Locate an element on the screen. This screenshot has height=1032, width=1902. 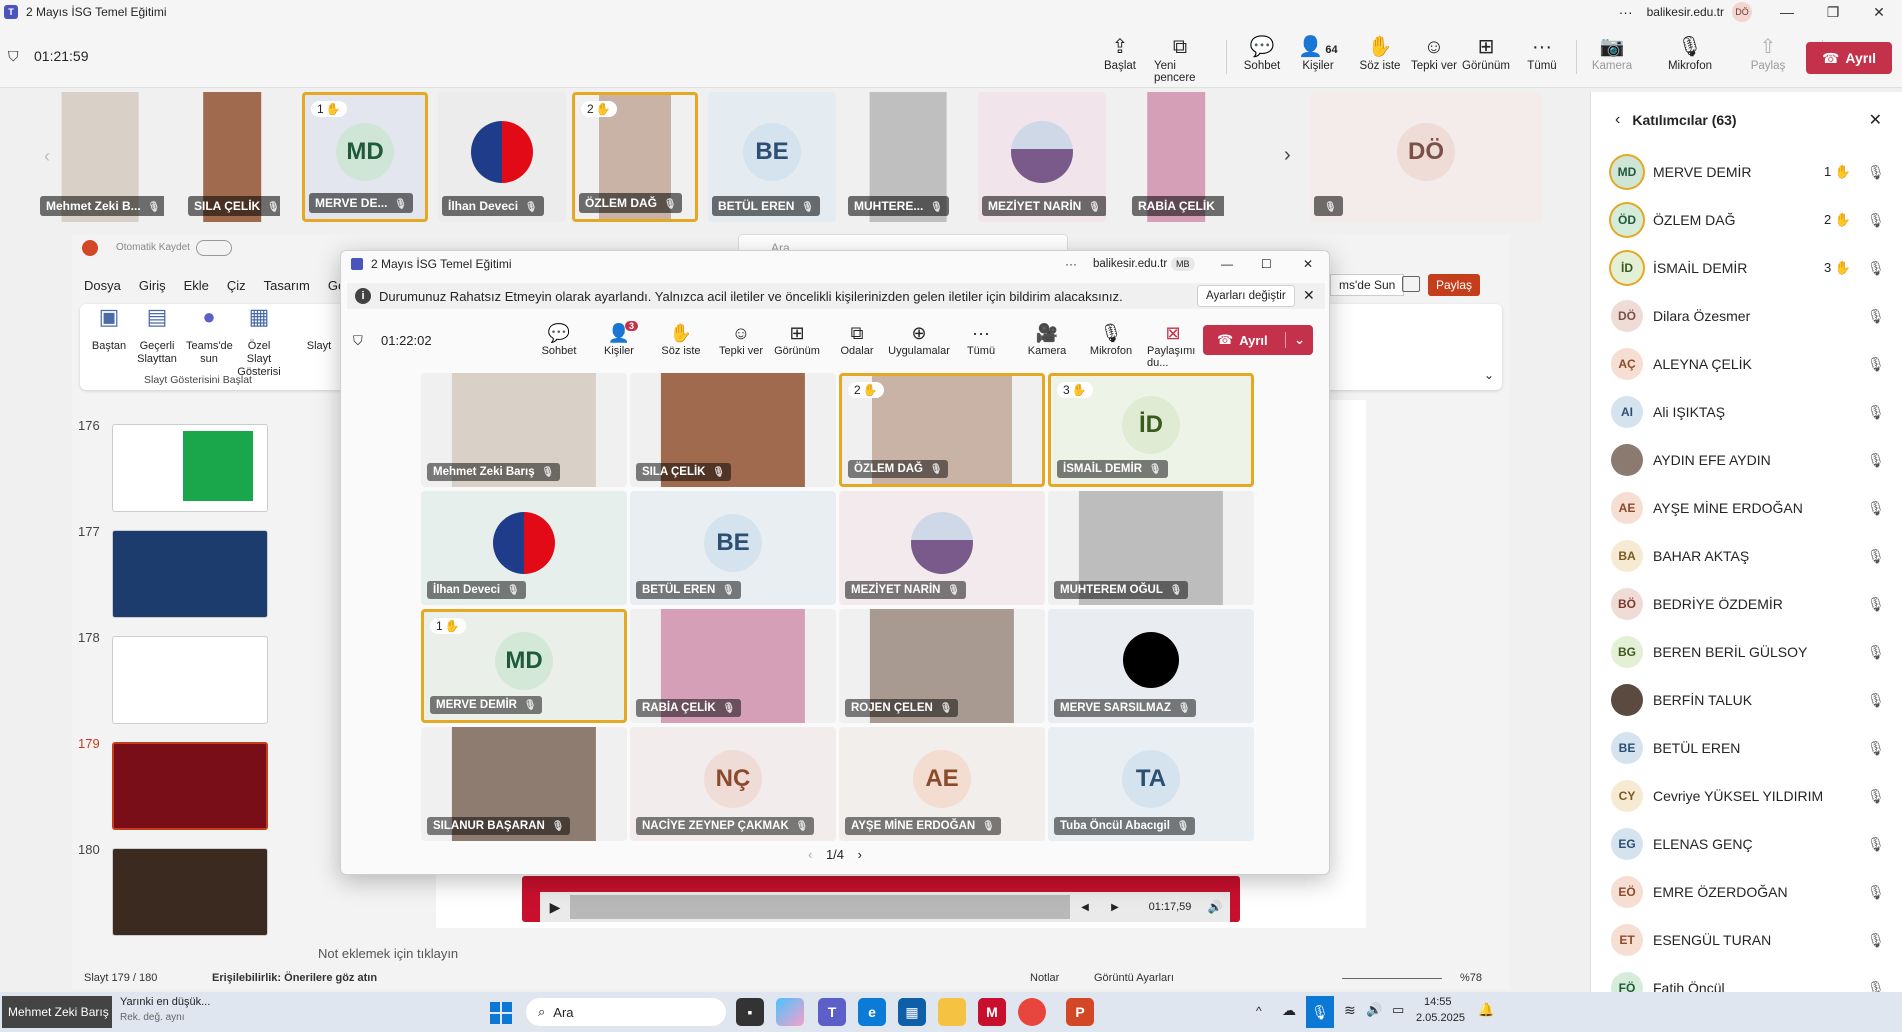
popup-minimize-button: — is located at coordinates (1227, 264).